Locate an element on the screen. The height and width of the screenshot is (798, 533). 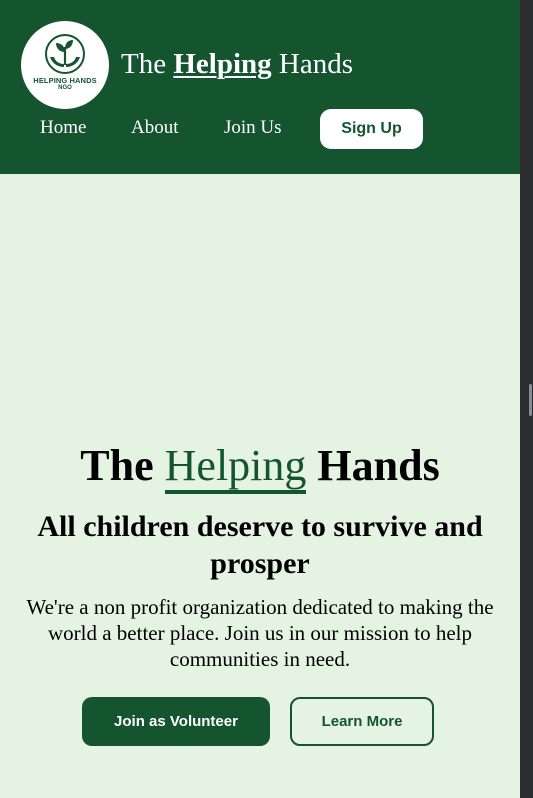
scrollbar is located at coordinates (526, 399).